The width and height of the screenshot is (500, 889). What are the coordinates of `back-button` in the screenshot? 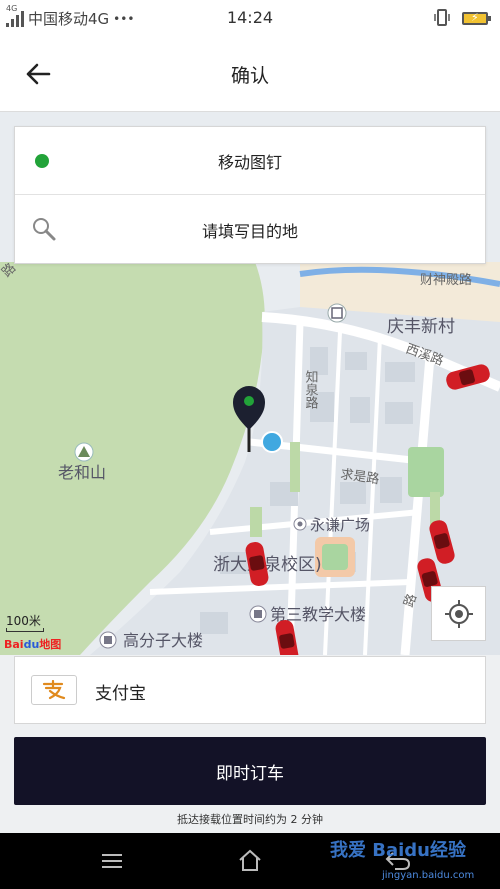 It's located at (38, 74).